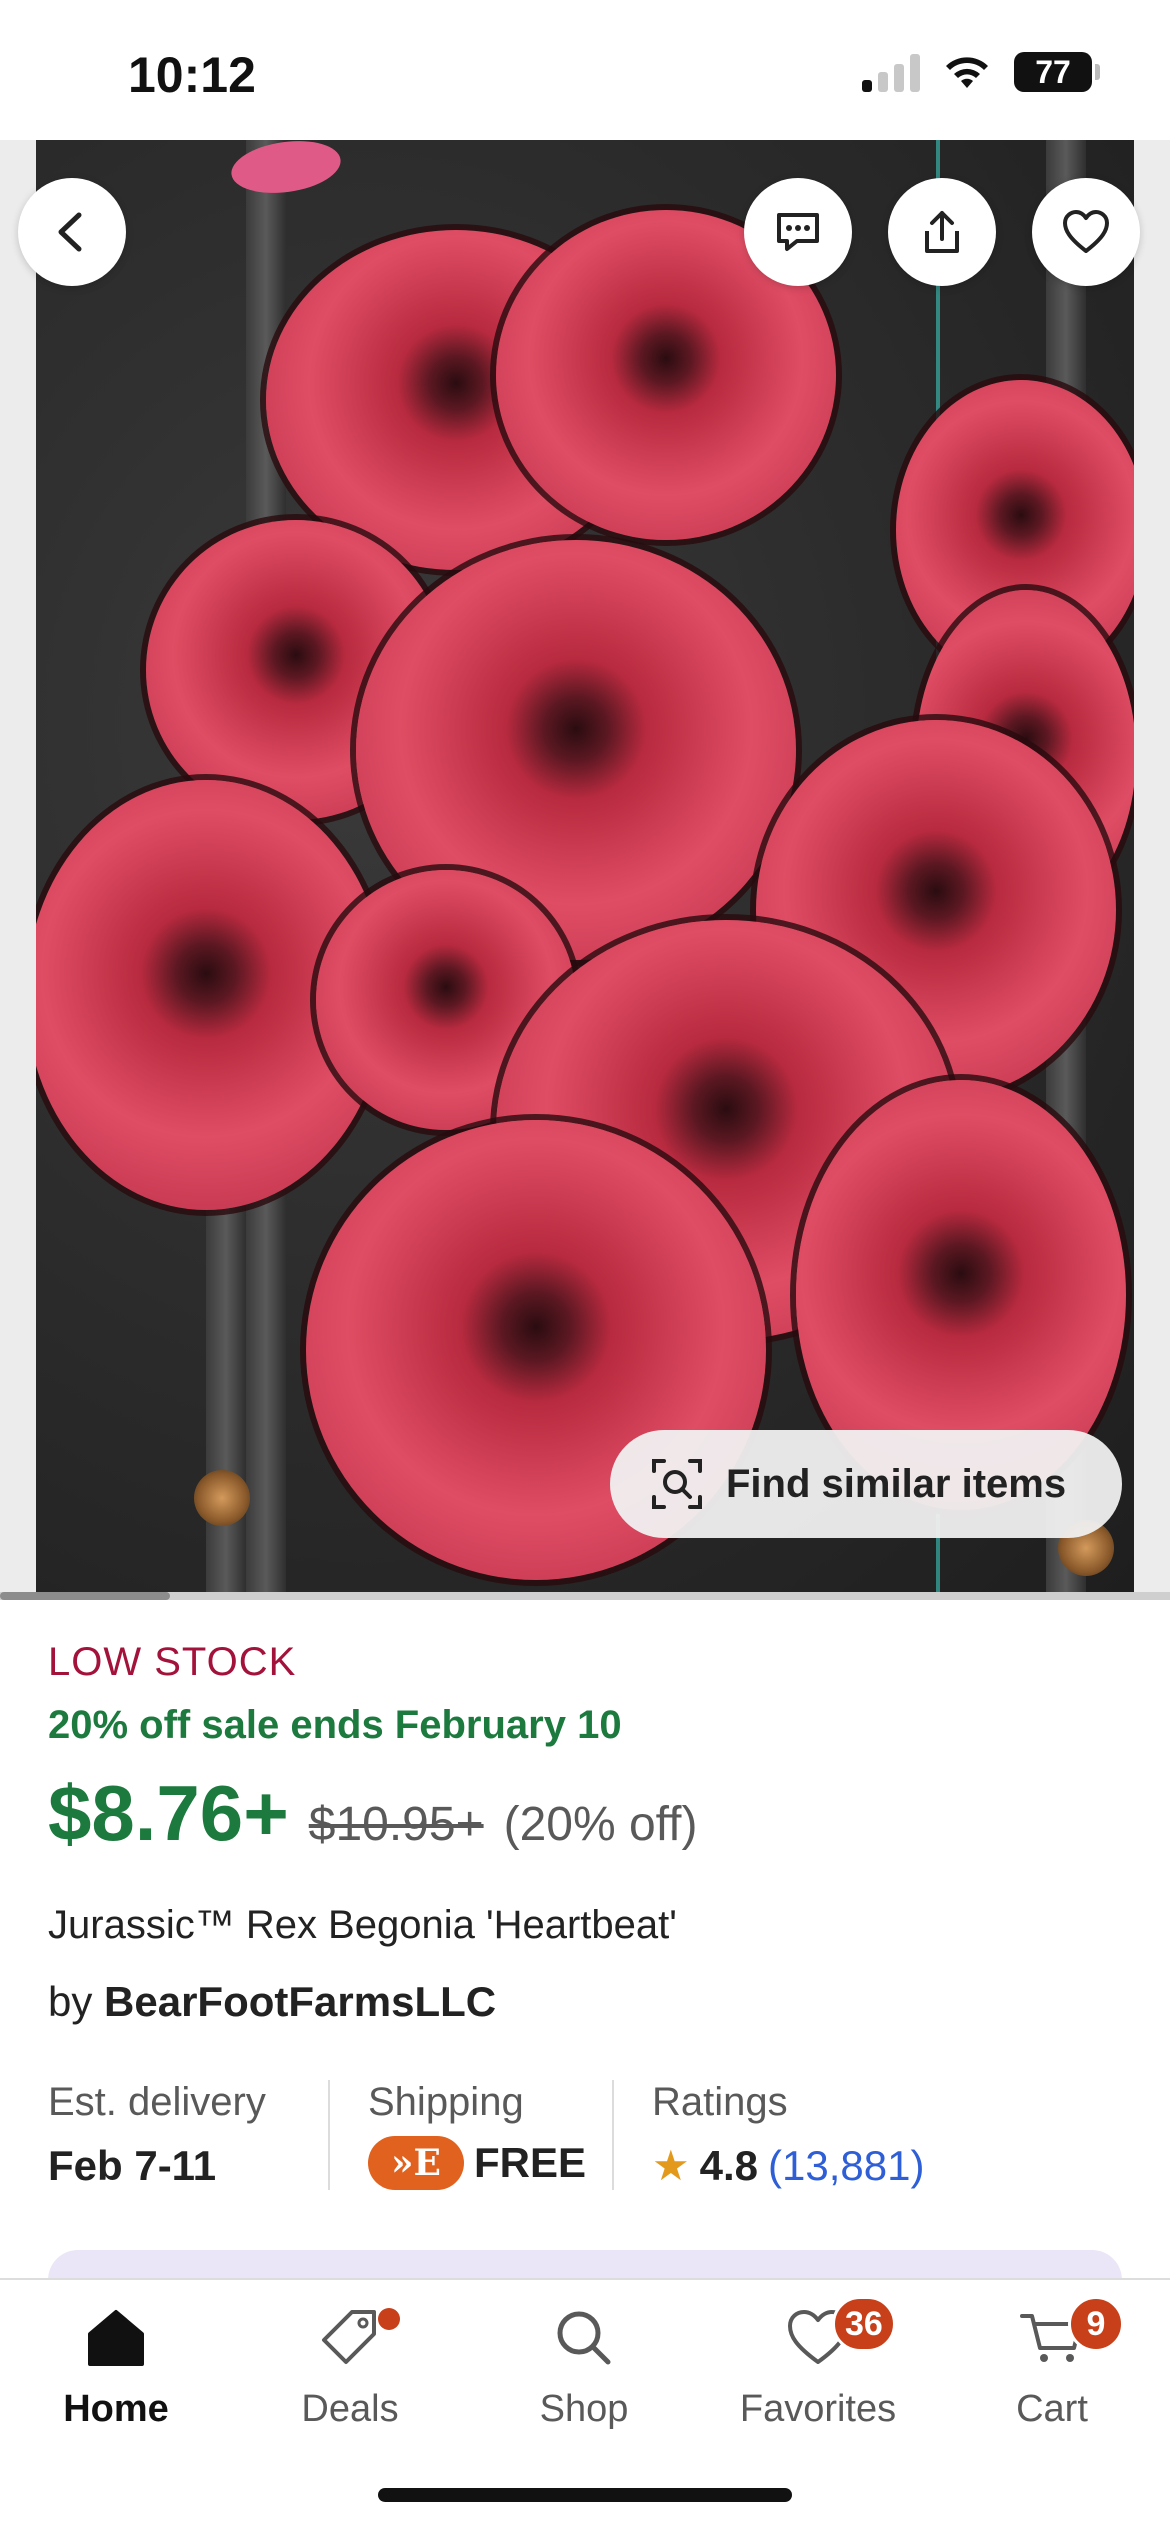 This screenshot has height=2532, width=1170. What do you see at coordinates (300, 2001) in the screenshot?
I see `shop-name-link: BearFootFarmsLLC` at bounding box center [300, 2001].